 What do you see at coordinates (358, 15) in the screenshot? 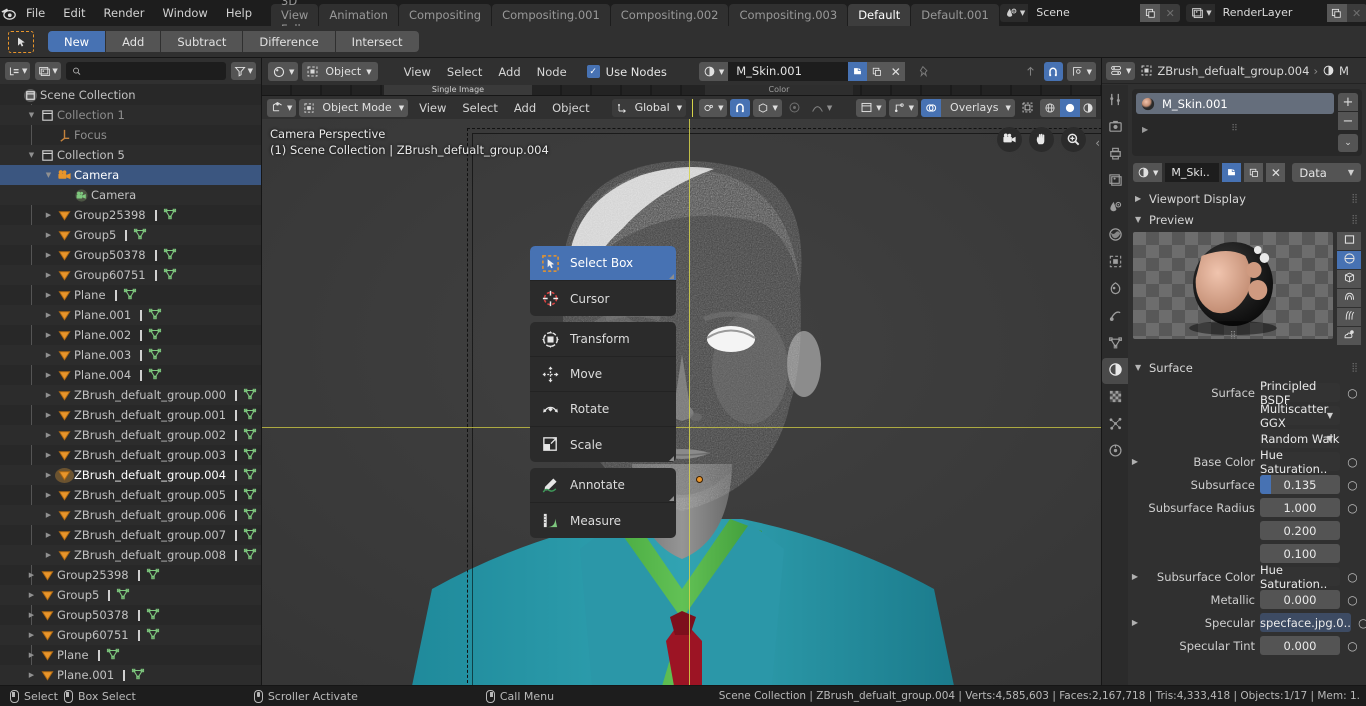
I see `workspace-tab-1: Animation` at bounding box center [358, 15].